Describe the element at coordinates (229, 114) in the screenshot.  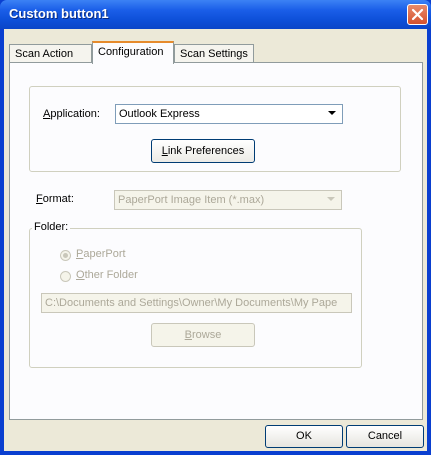
I see `application-select: Outlook Express` at that location.